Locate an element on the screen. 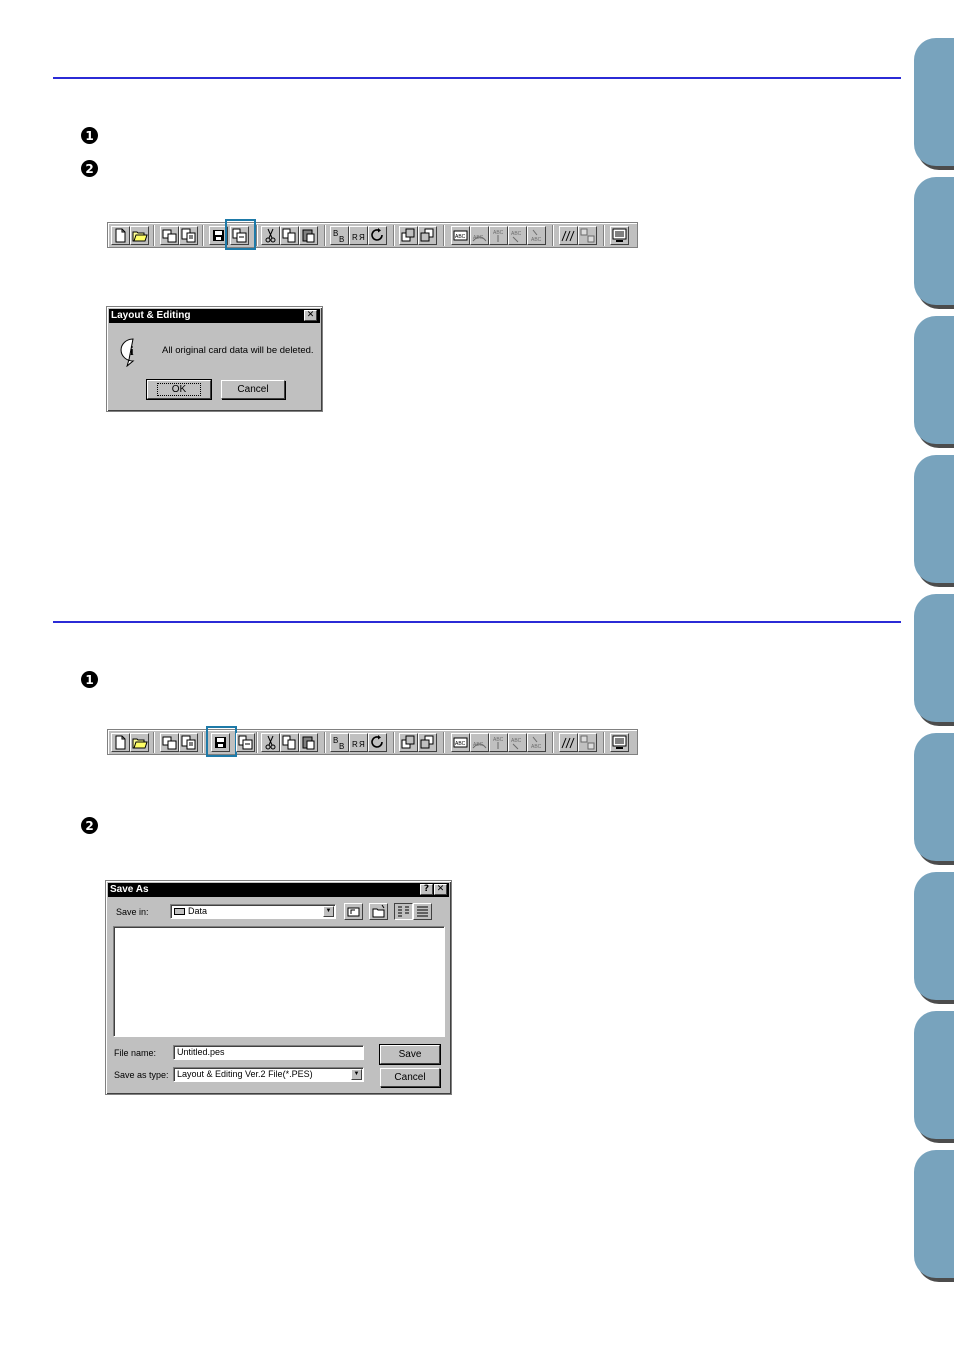 Image resolution: width=954 pixels, height=1348 pixels. ok-button: OK is located at coordinates (179, 389).